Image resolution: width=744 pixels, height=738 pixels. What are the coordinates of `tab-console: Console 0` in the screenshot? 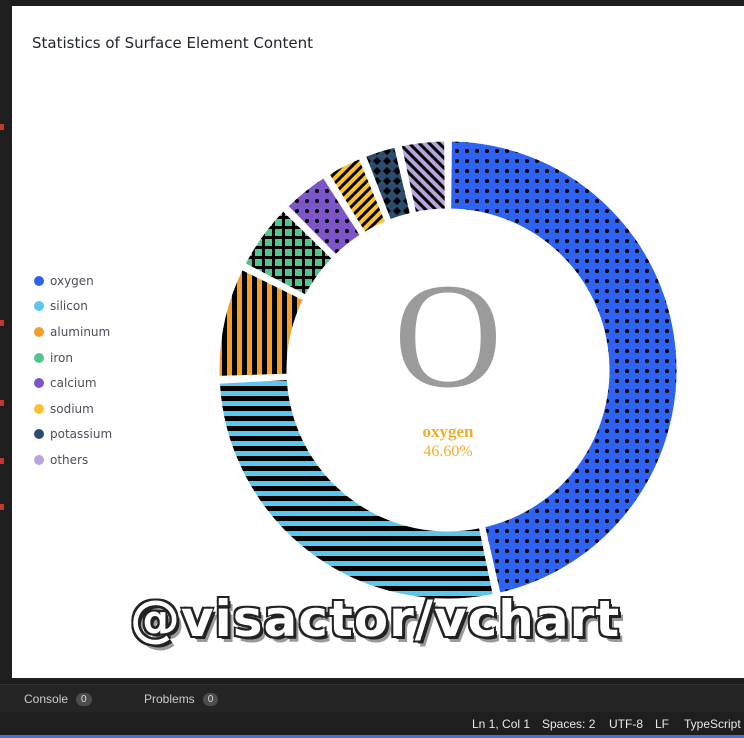 It's located at (58, 699).